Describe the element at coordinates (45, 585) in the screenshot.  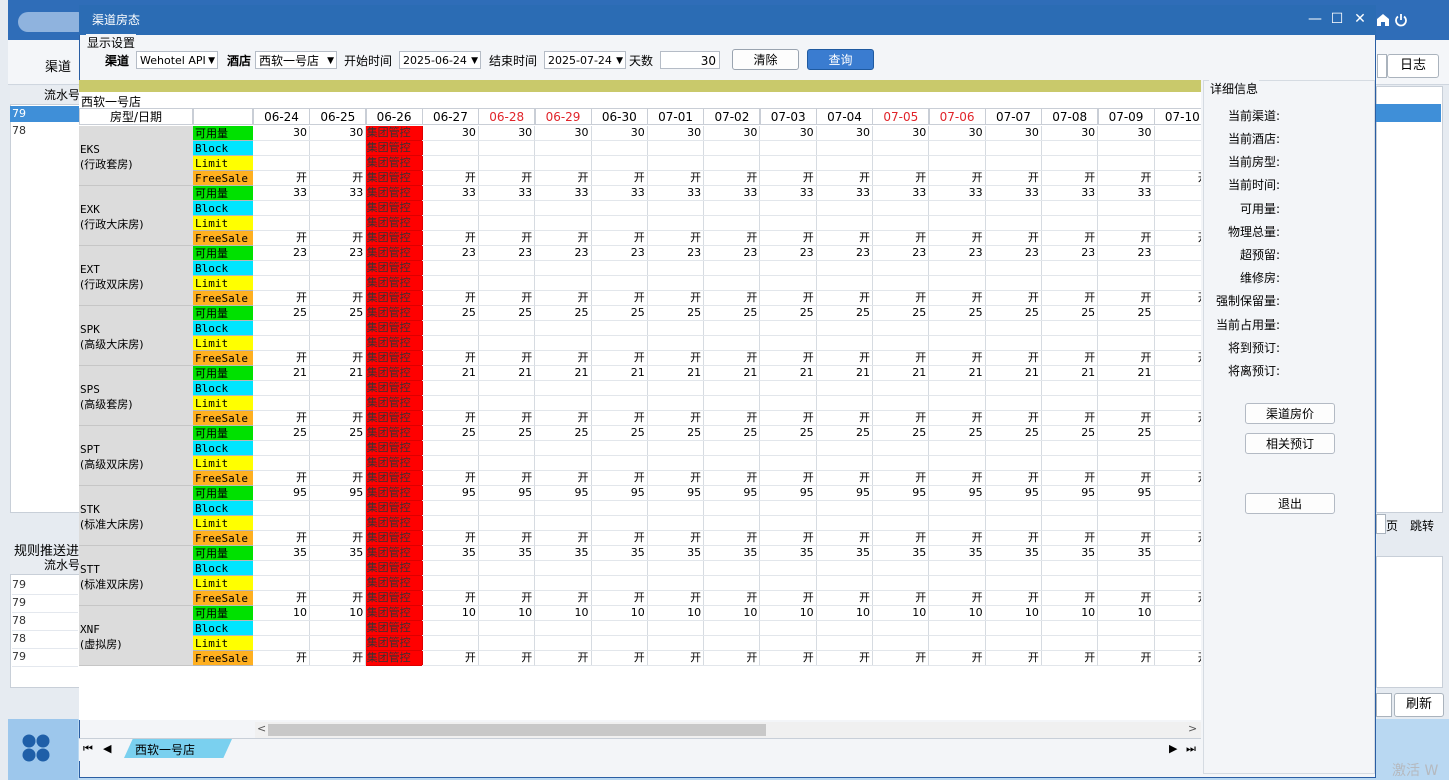
I see `background-row-2: 79` at that location.